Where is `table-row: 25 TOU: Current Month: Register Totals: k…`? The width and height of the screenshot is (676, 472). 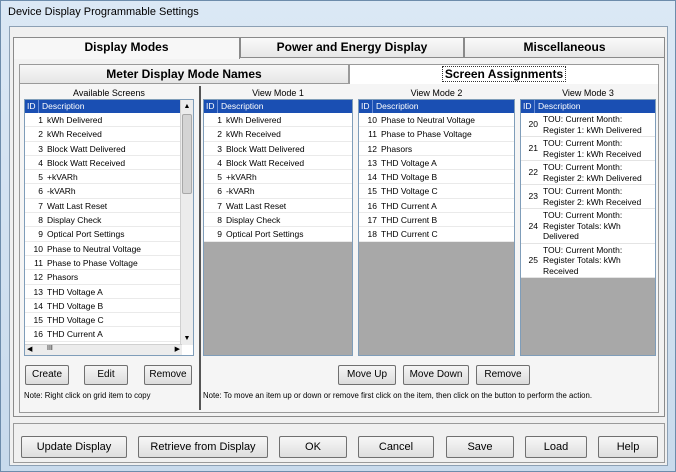
table-row: 25 TOU: Current Month: Register Totals: k… is located at coordinates (588, 260).